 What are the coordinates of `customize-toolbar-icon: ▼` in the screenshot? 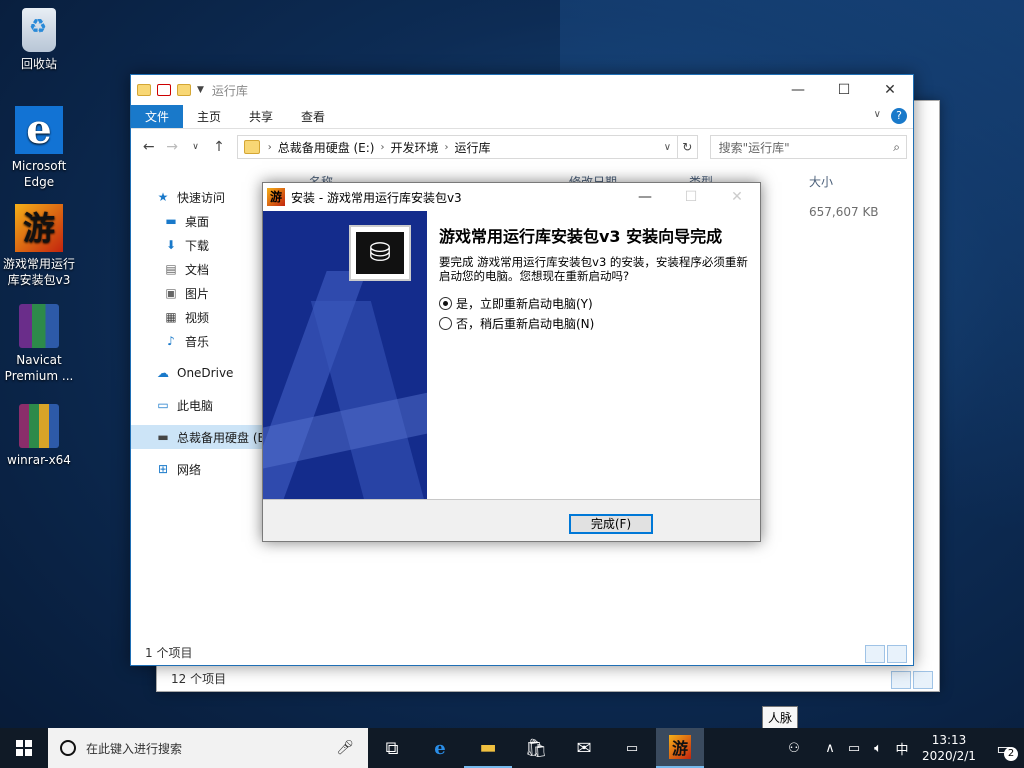 It's located at (200, 90).